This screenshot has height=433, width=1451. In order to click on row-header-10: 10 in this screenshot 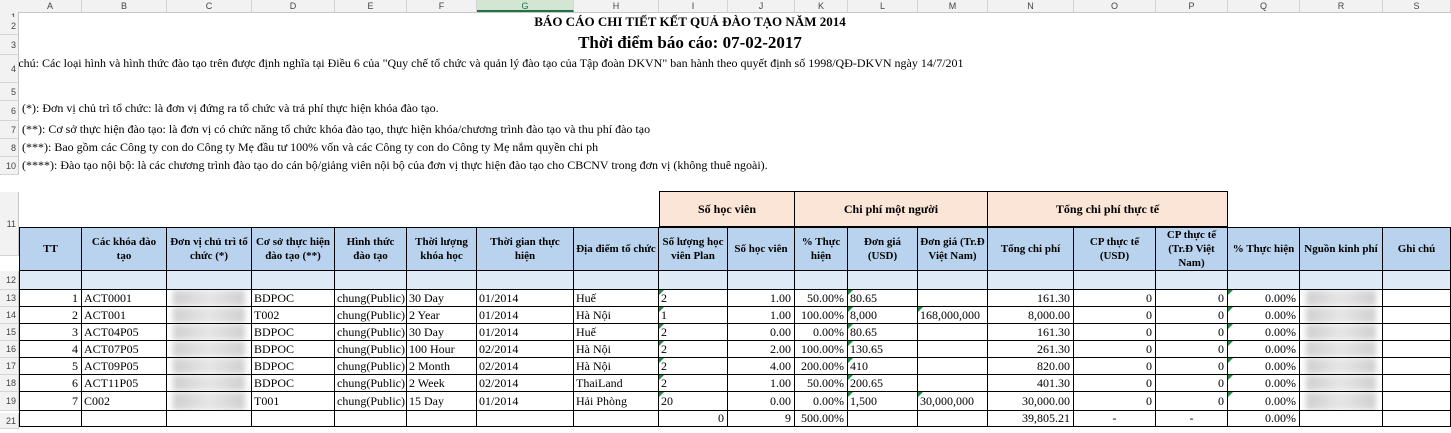, I will do `click(9, 166)`.